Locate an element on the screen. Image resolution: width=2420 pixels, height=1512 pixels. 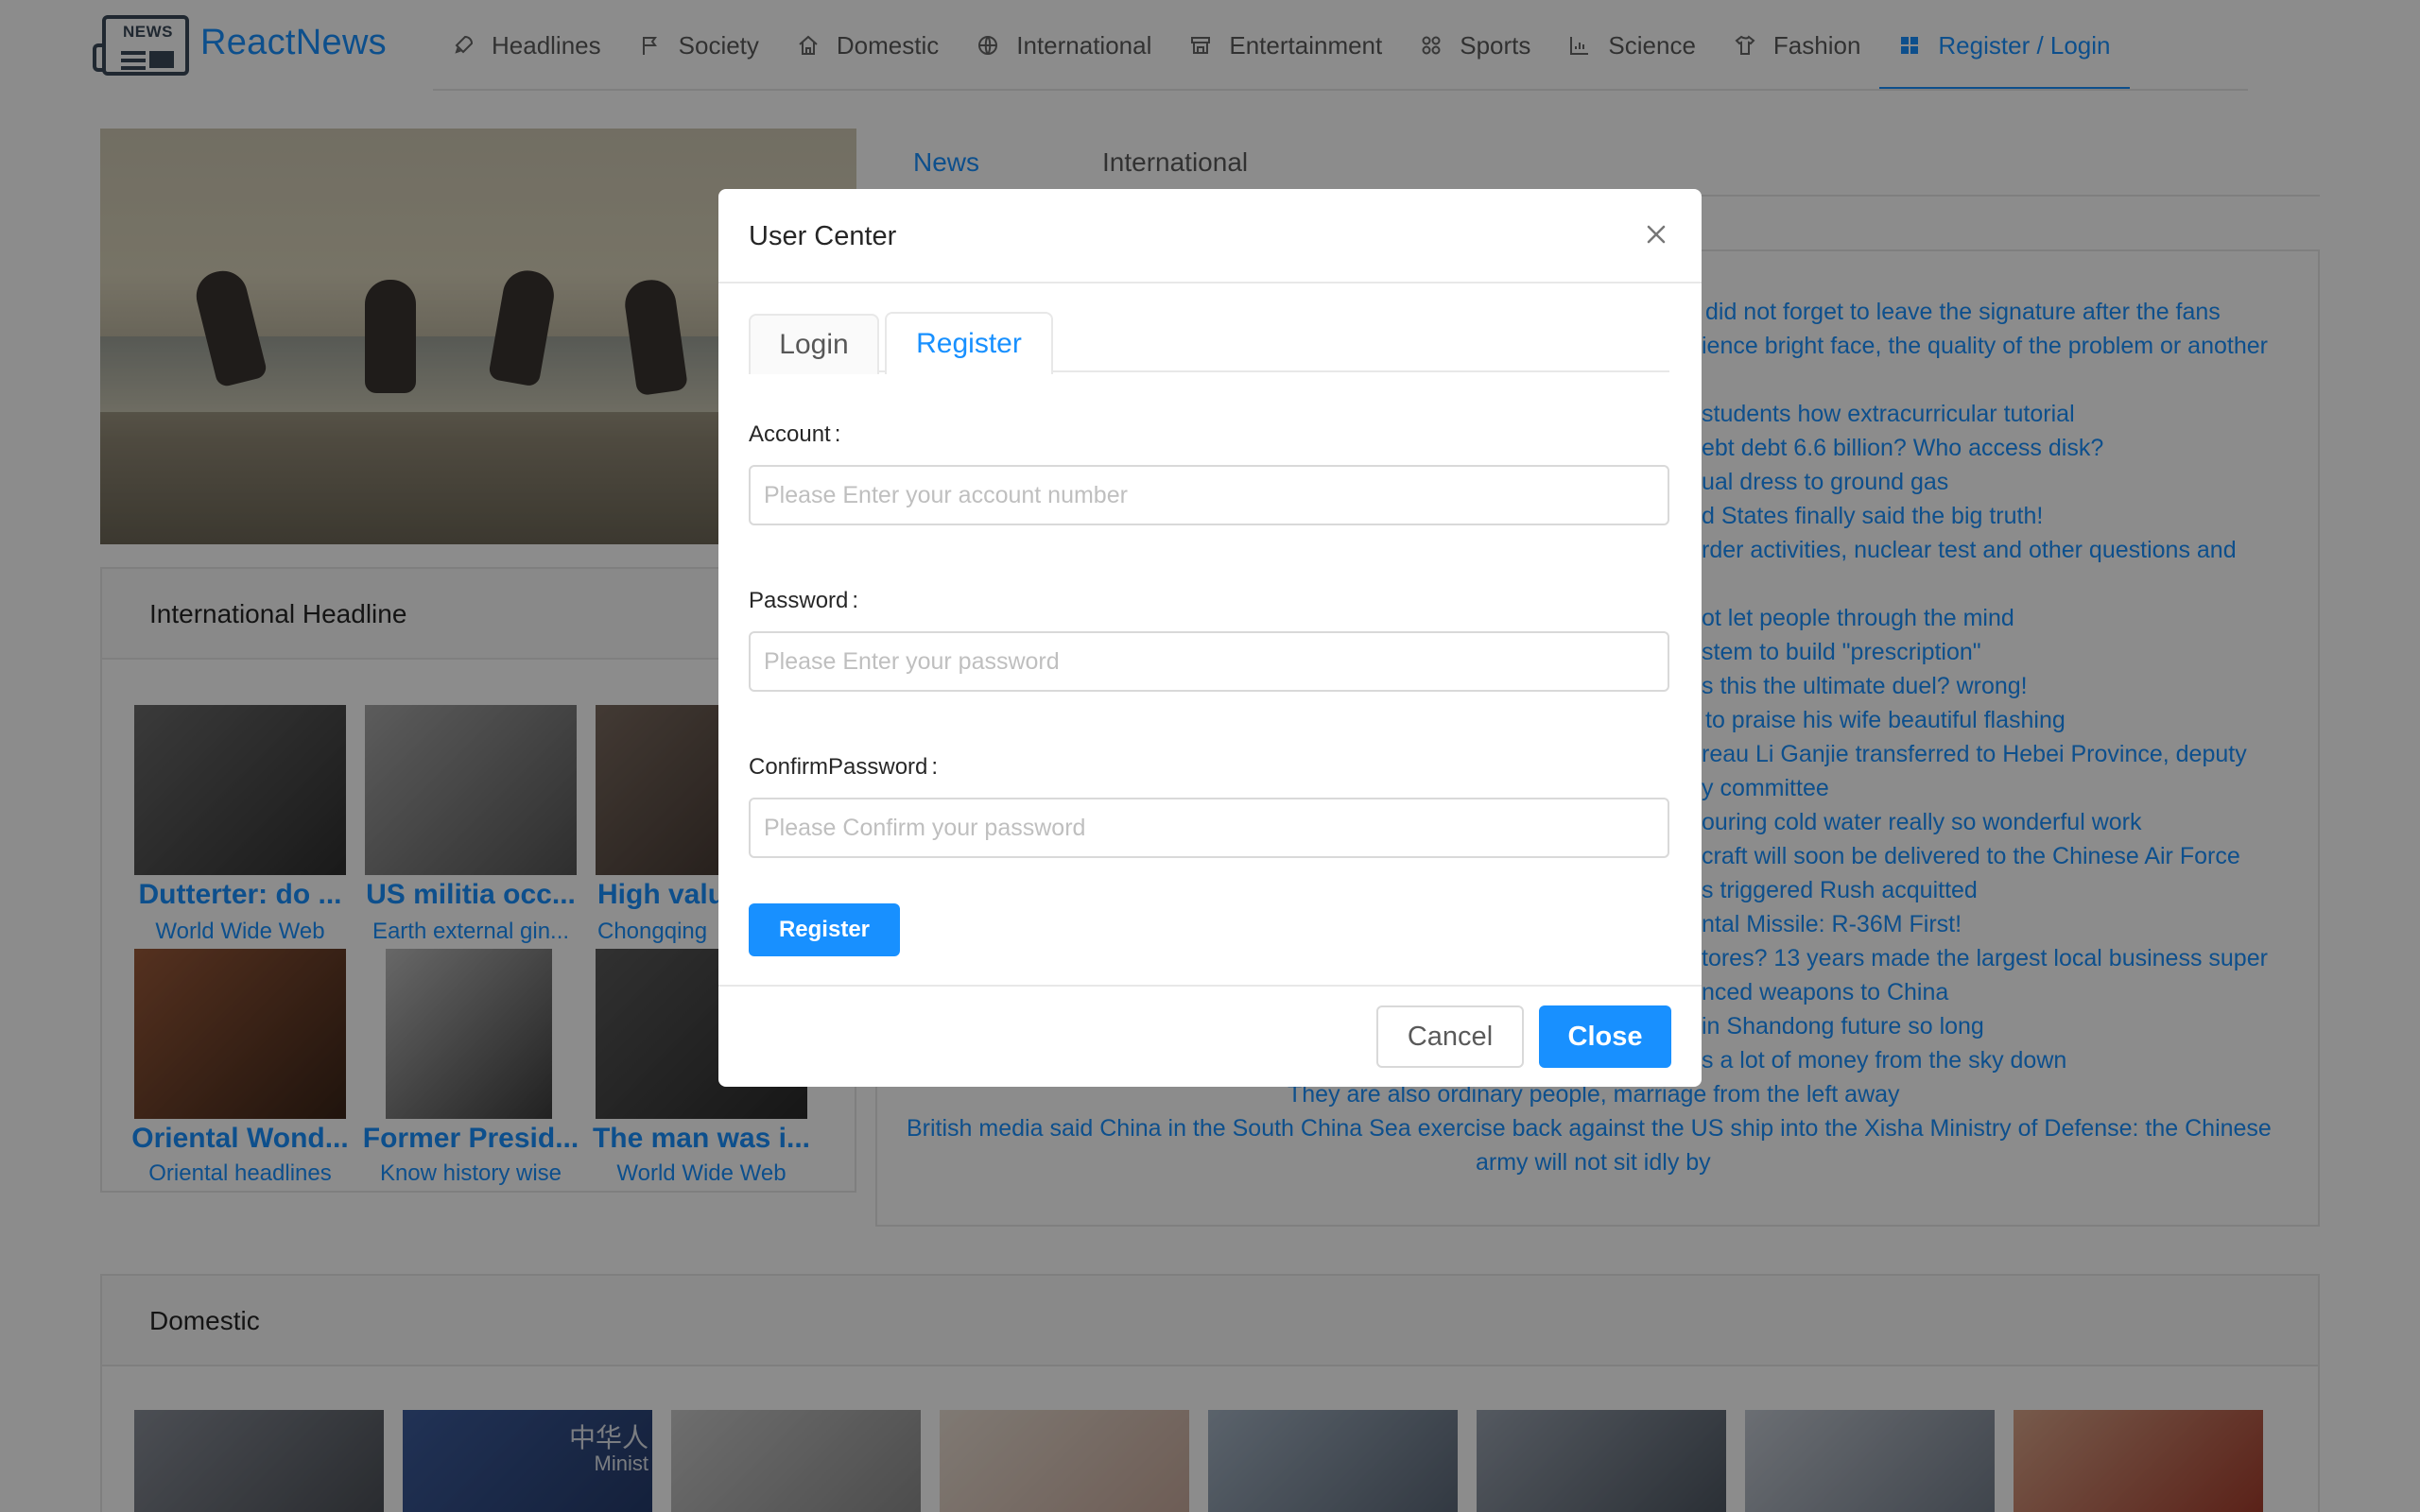
modal-title: User Center is located at coordinates (823, 236).